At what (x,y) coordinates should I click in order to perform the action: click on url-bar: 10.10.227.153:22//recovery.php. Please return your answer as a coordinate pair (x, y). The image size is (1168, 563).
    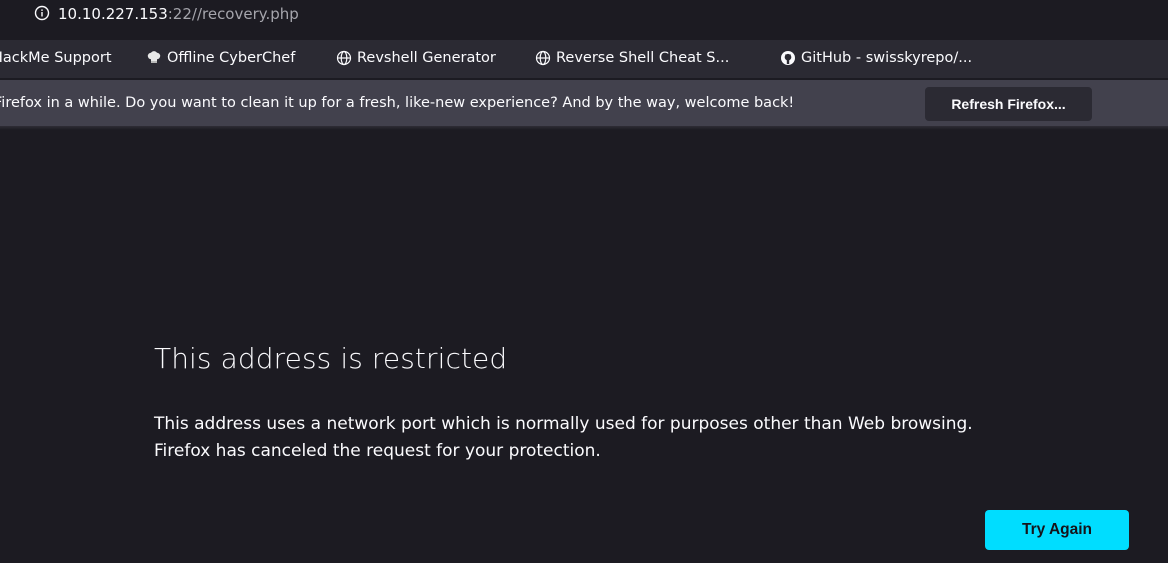
    Looking at the image, I should click on (584, 16).